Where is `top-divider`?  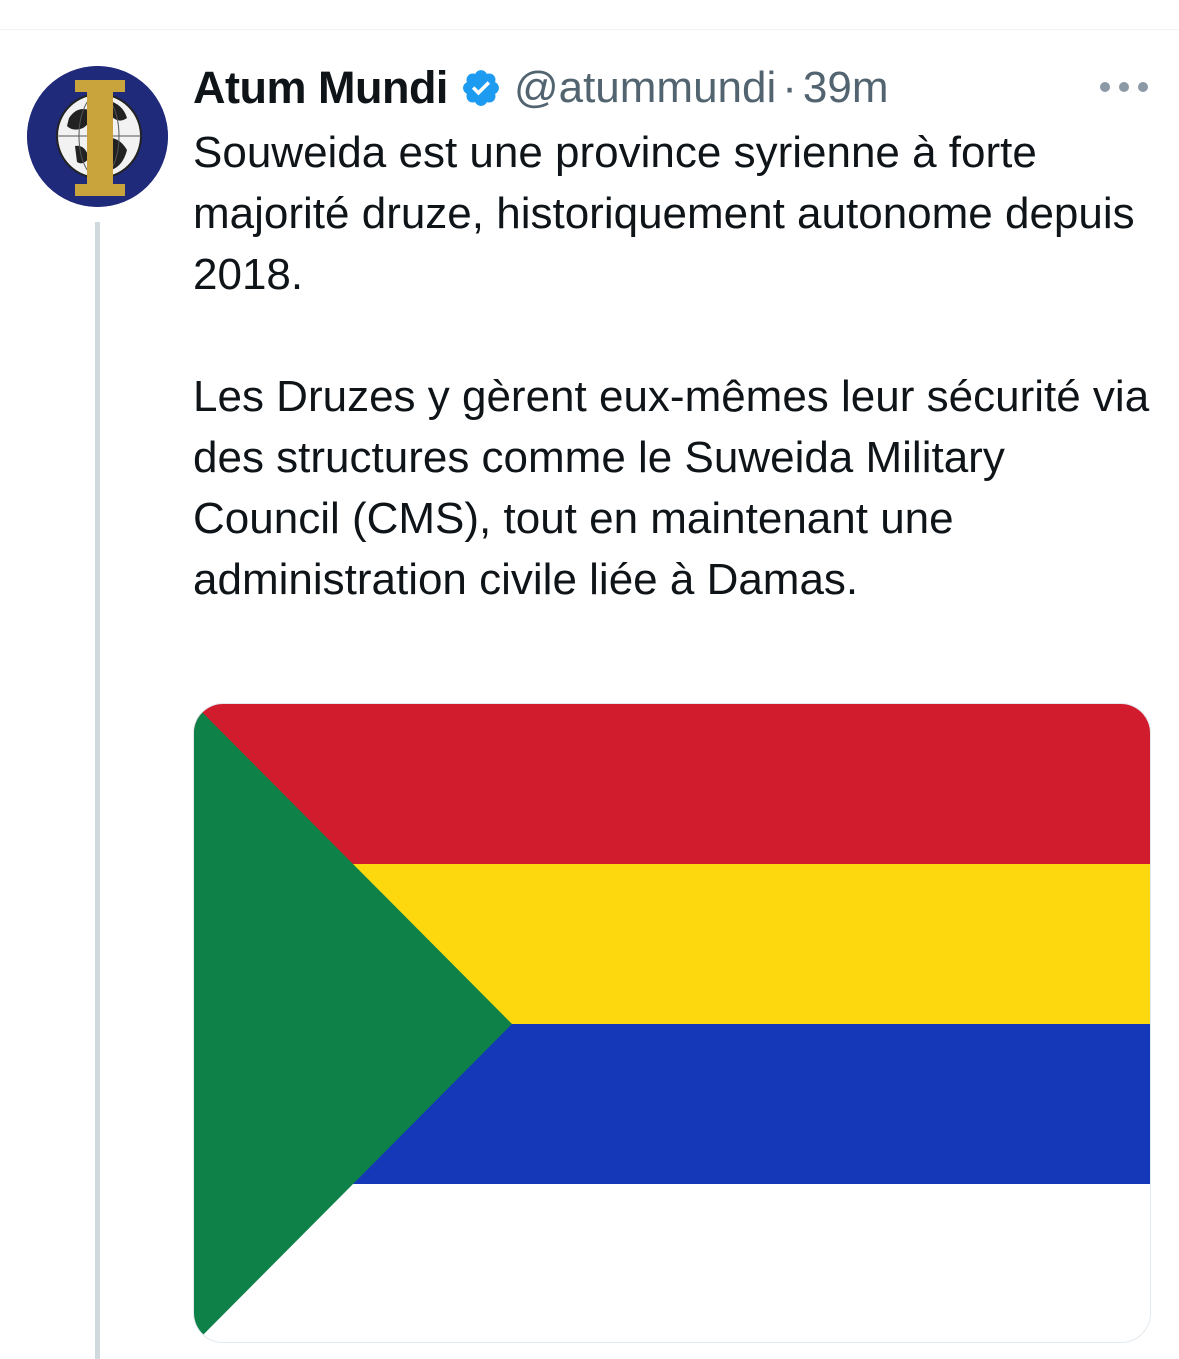 top-divider is located at coordinates (589, 29).